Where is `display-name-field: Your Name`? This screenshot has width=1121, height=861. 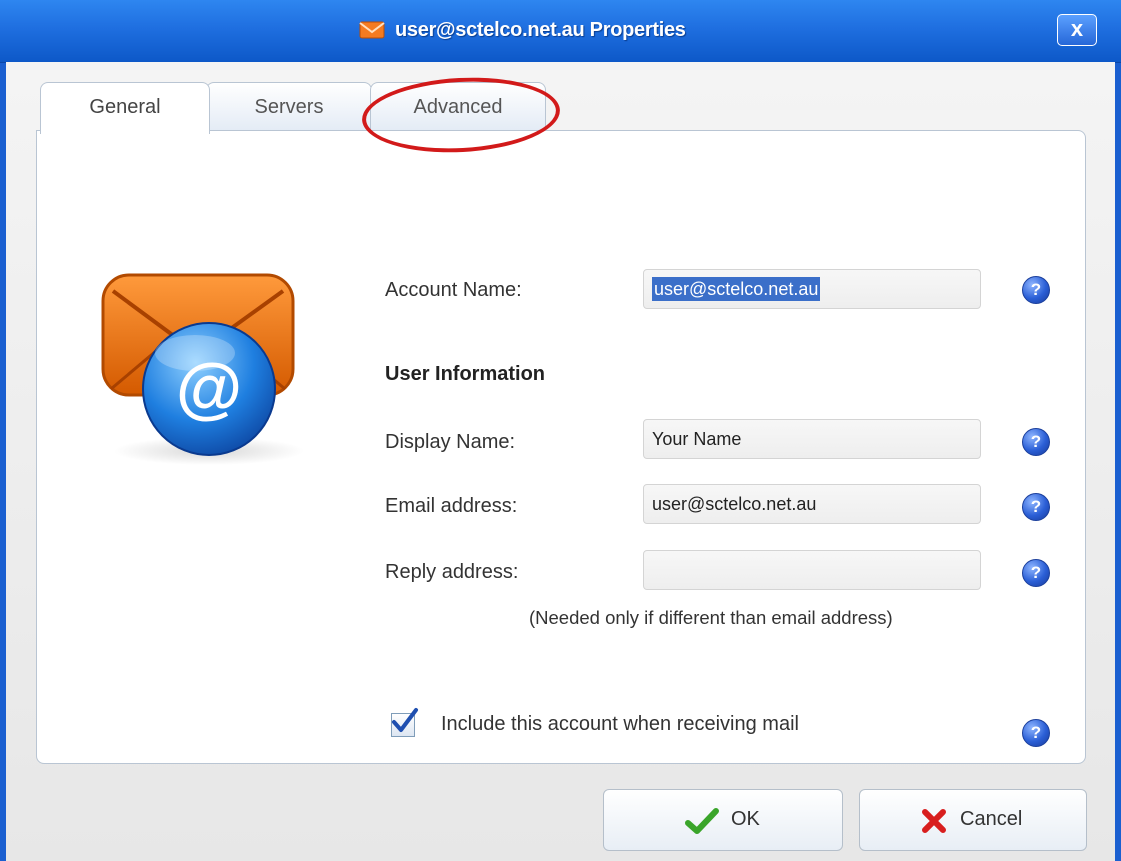
display-name-field: Your Name is located at coordinates (812, 439).